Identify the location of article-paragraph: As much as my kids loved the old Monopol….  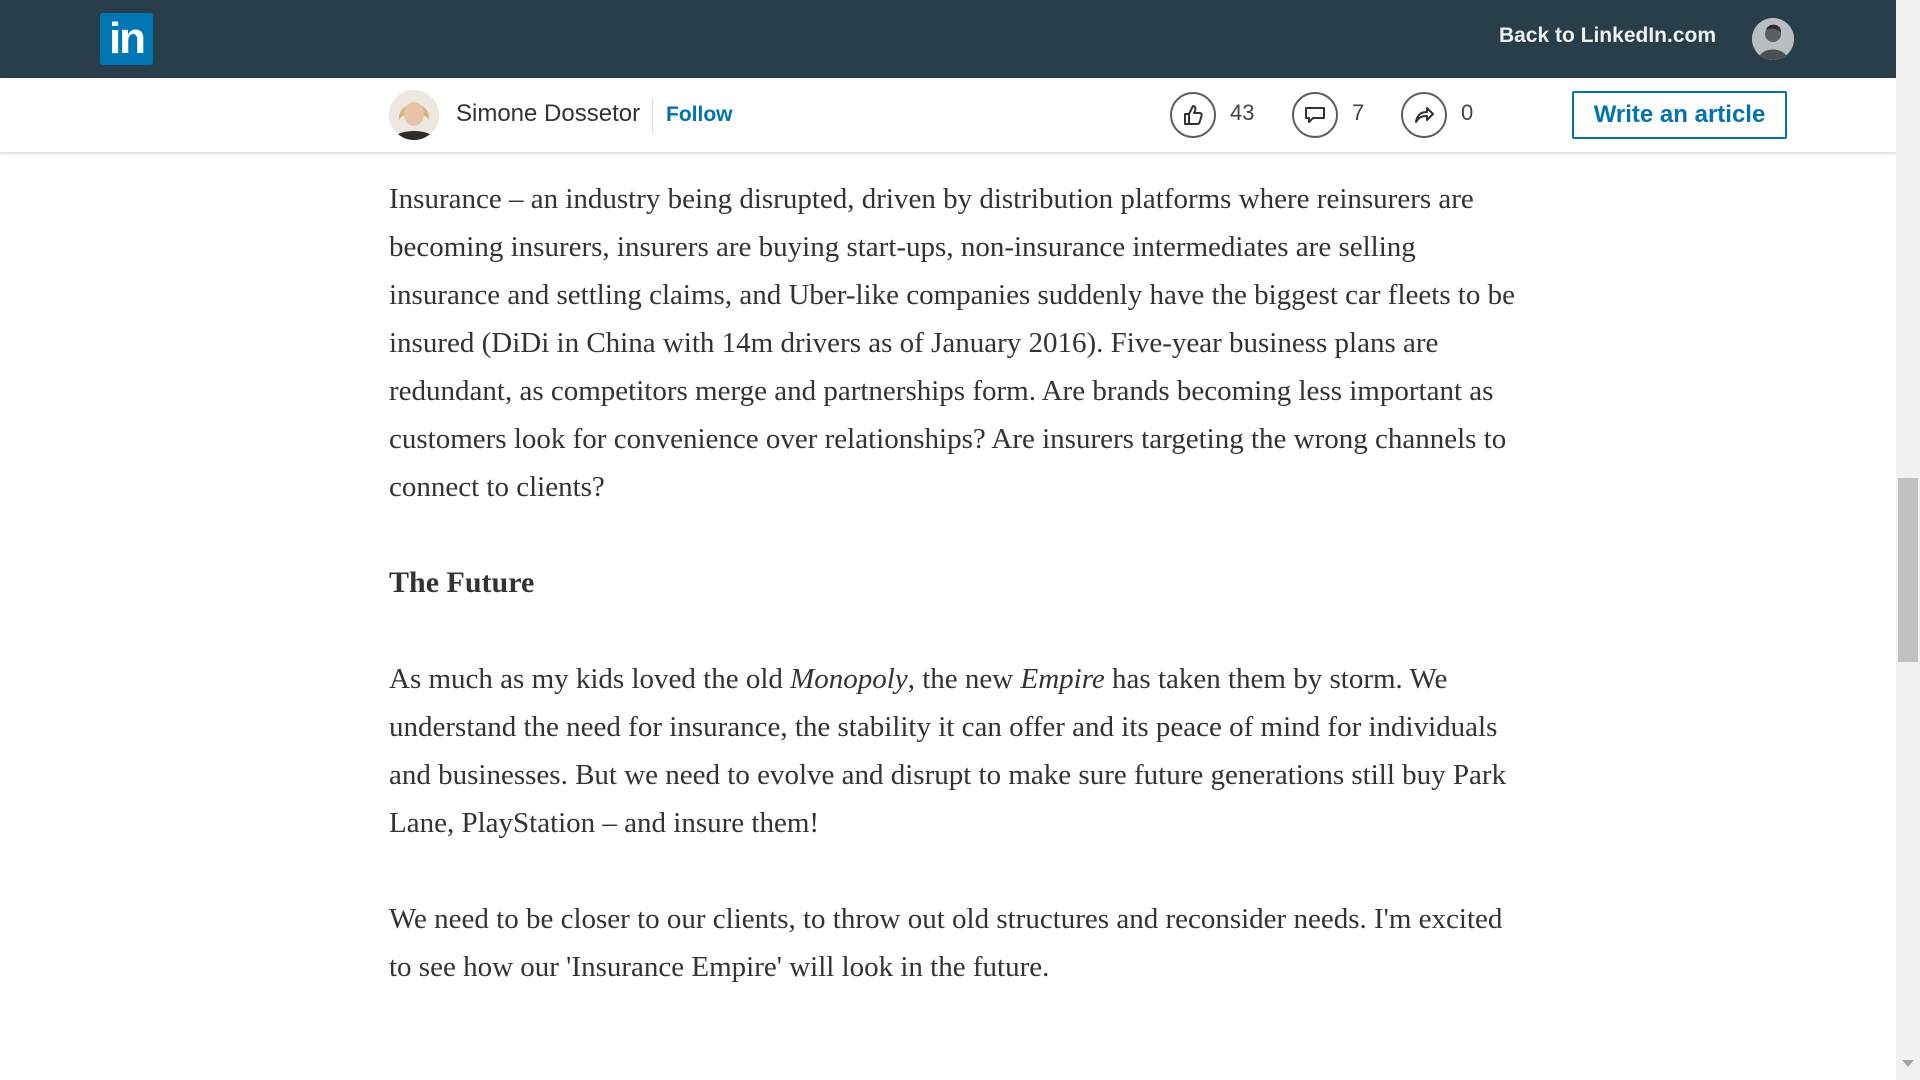
(954, 751).